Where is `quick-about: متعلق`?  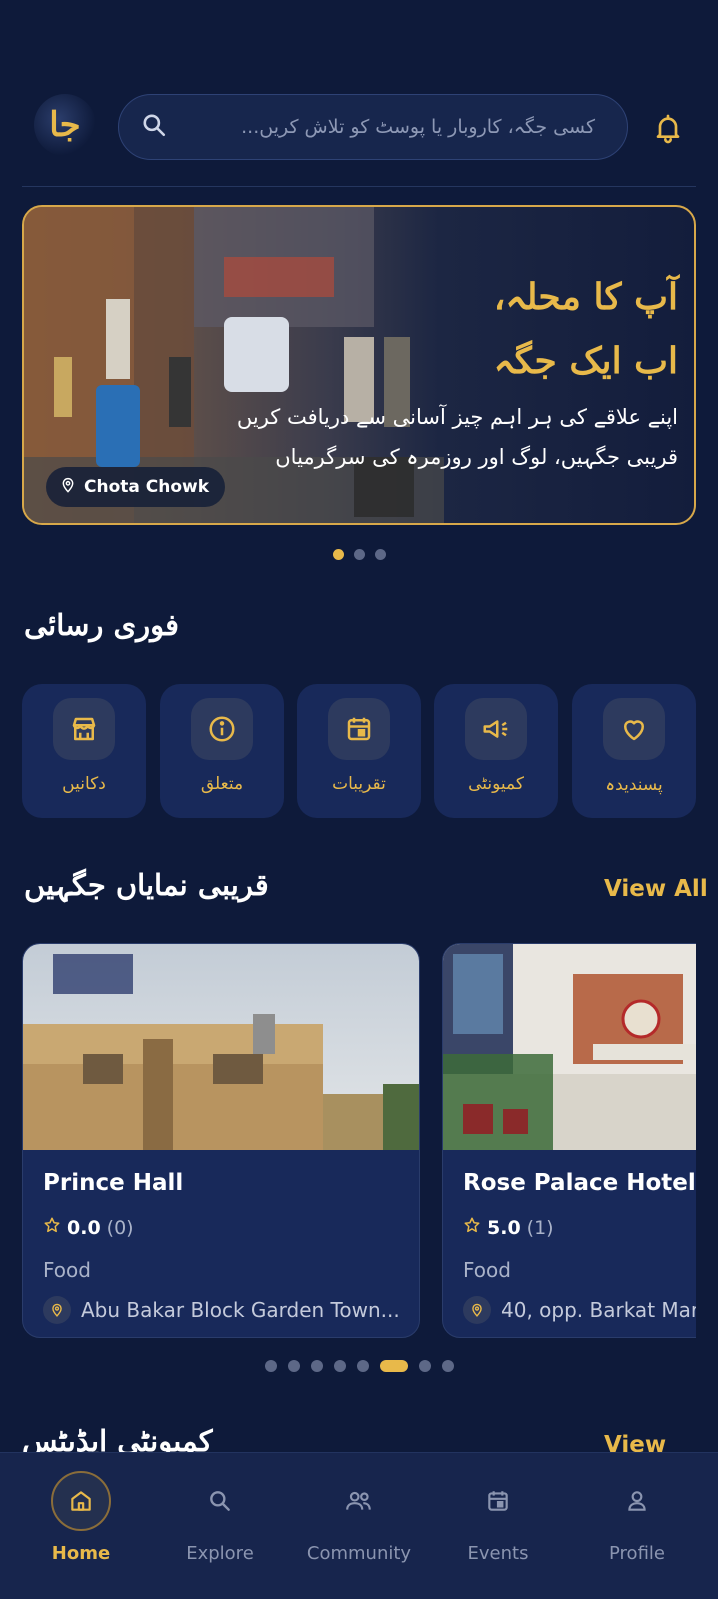 quick-about: متعلق is located at coordinates (222, 751).